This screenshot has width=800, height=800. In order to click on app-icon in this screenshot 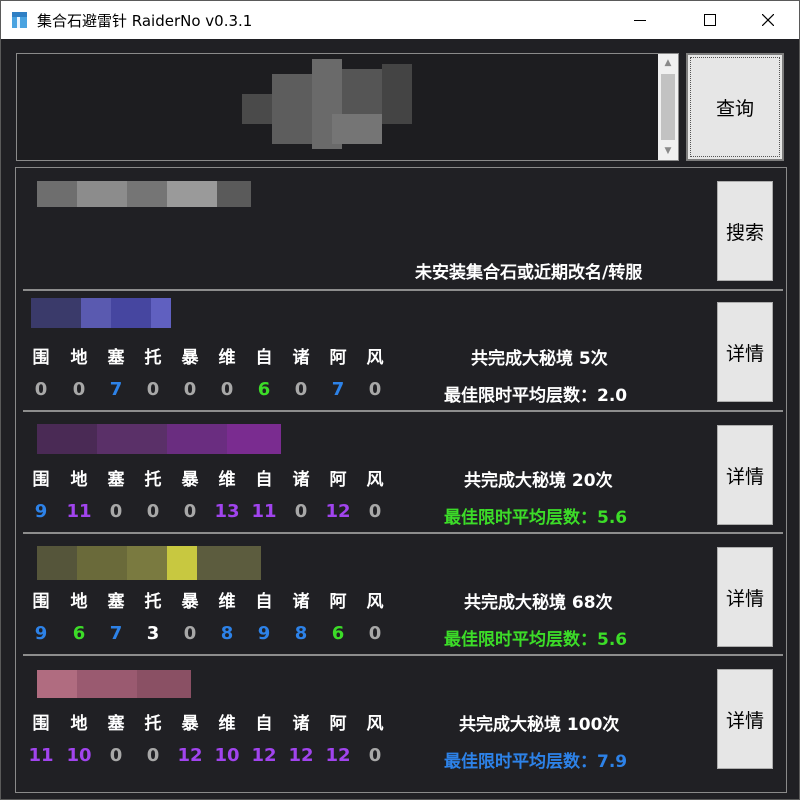, I will do `click(19, 20)`.